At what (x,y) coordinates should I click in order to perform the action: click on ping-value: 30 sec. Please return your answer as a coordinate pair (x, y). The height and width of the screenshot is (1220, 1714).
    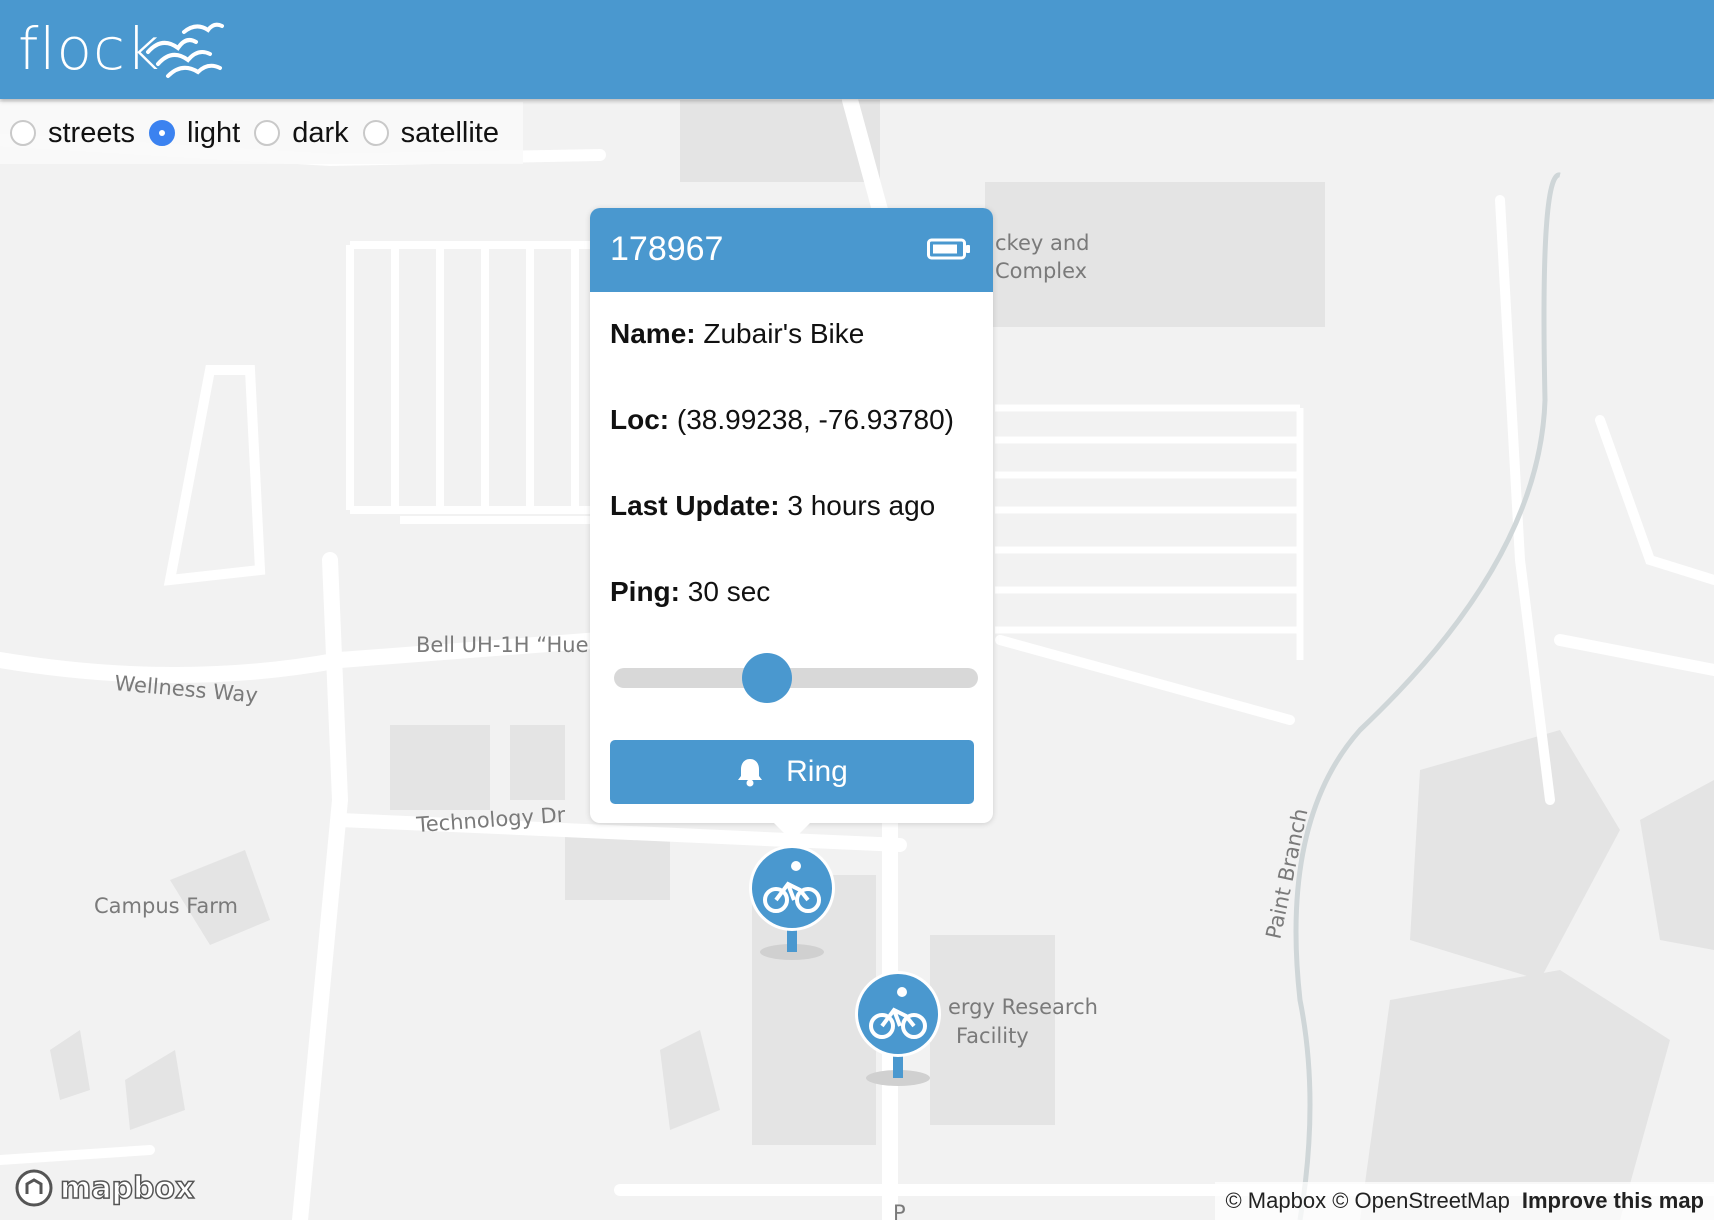
    Looking at the image, I should click on (729, 591).